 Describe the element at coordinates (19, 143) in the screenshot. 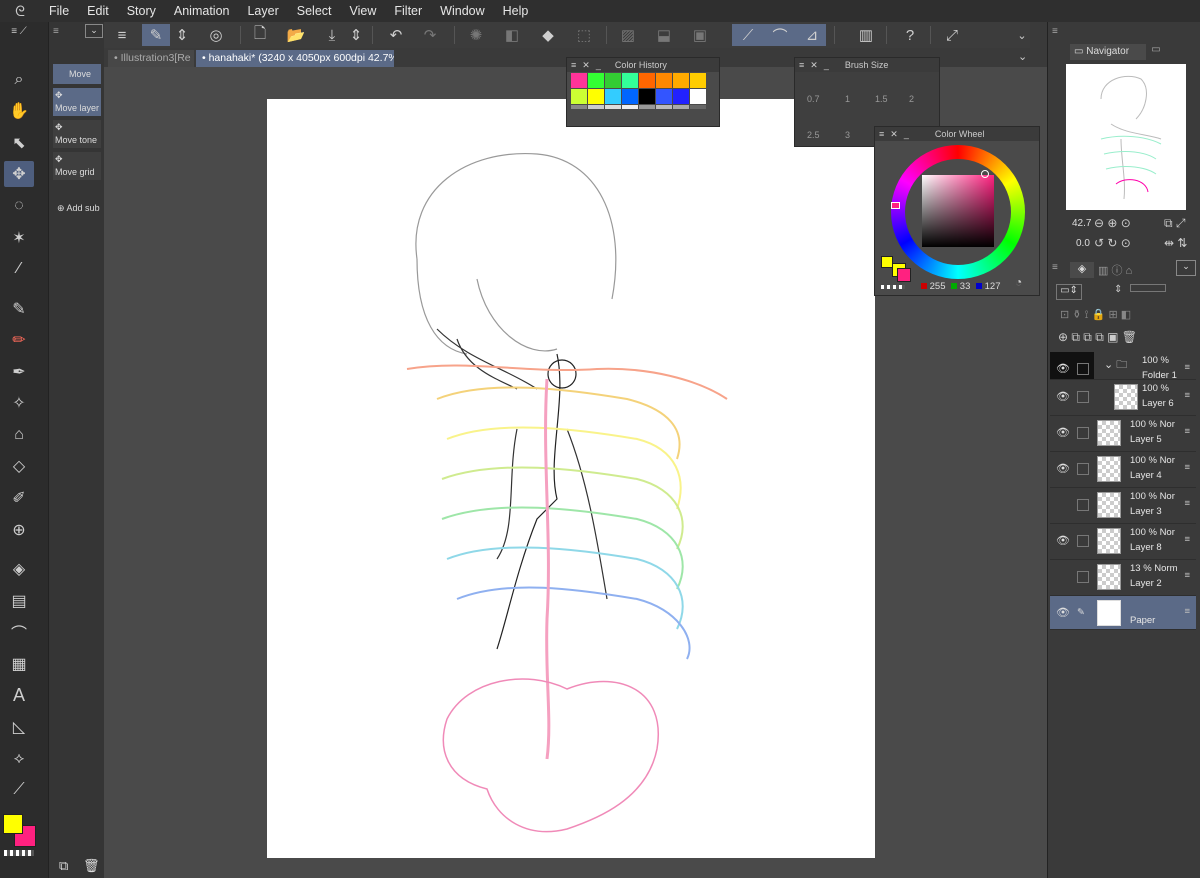

I see `object-select-icon: ⬉` at that location.